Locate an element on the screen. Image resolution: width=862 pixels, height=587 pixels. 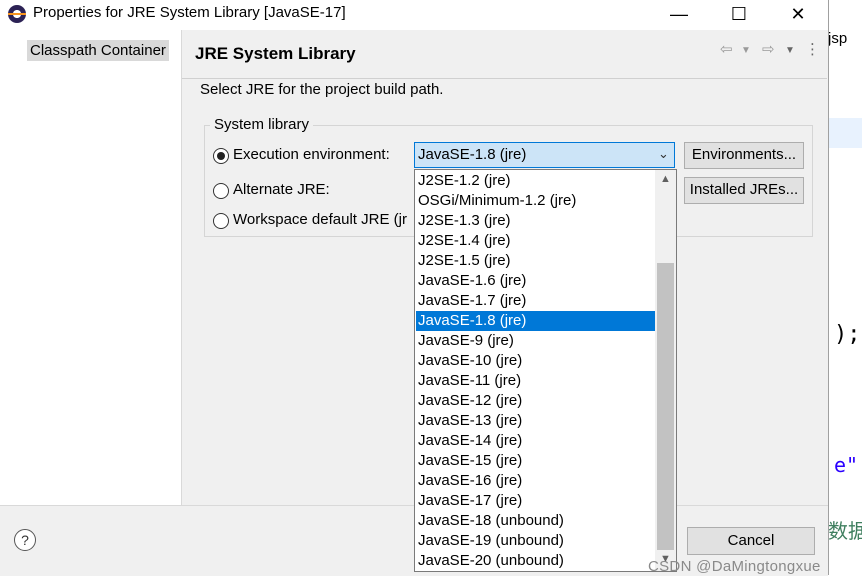
view-menu-icon: ⋮ is located at coordinates (812, 49).